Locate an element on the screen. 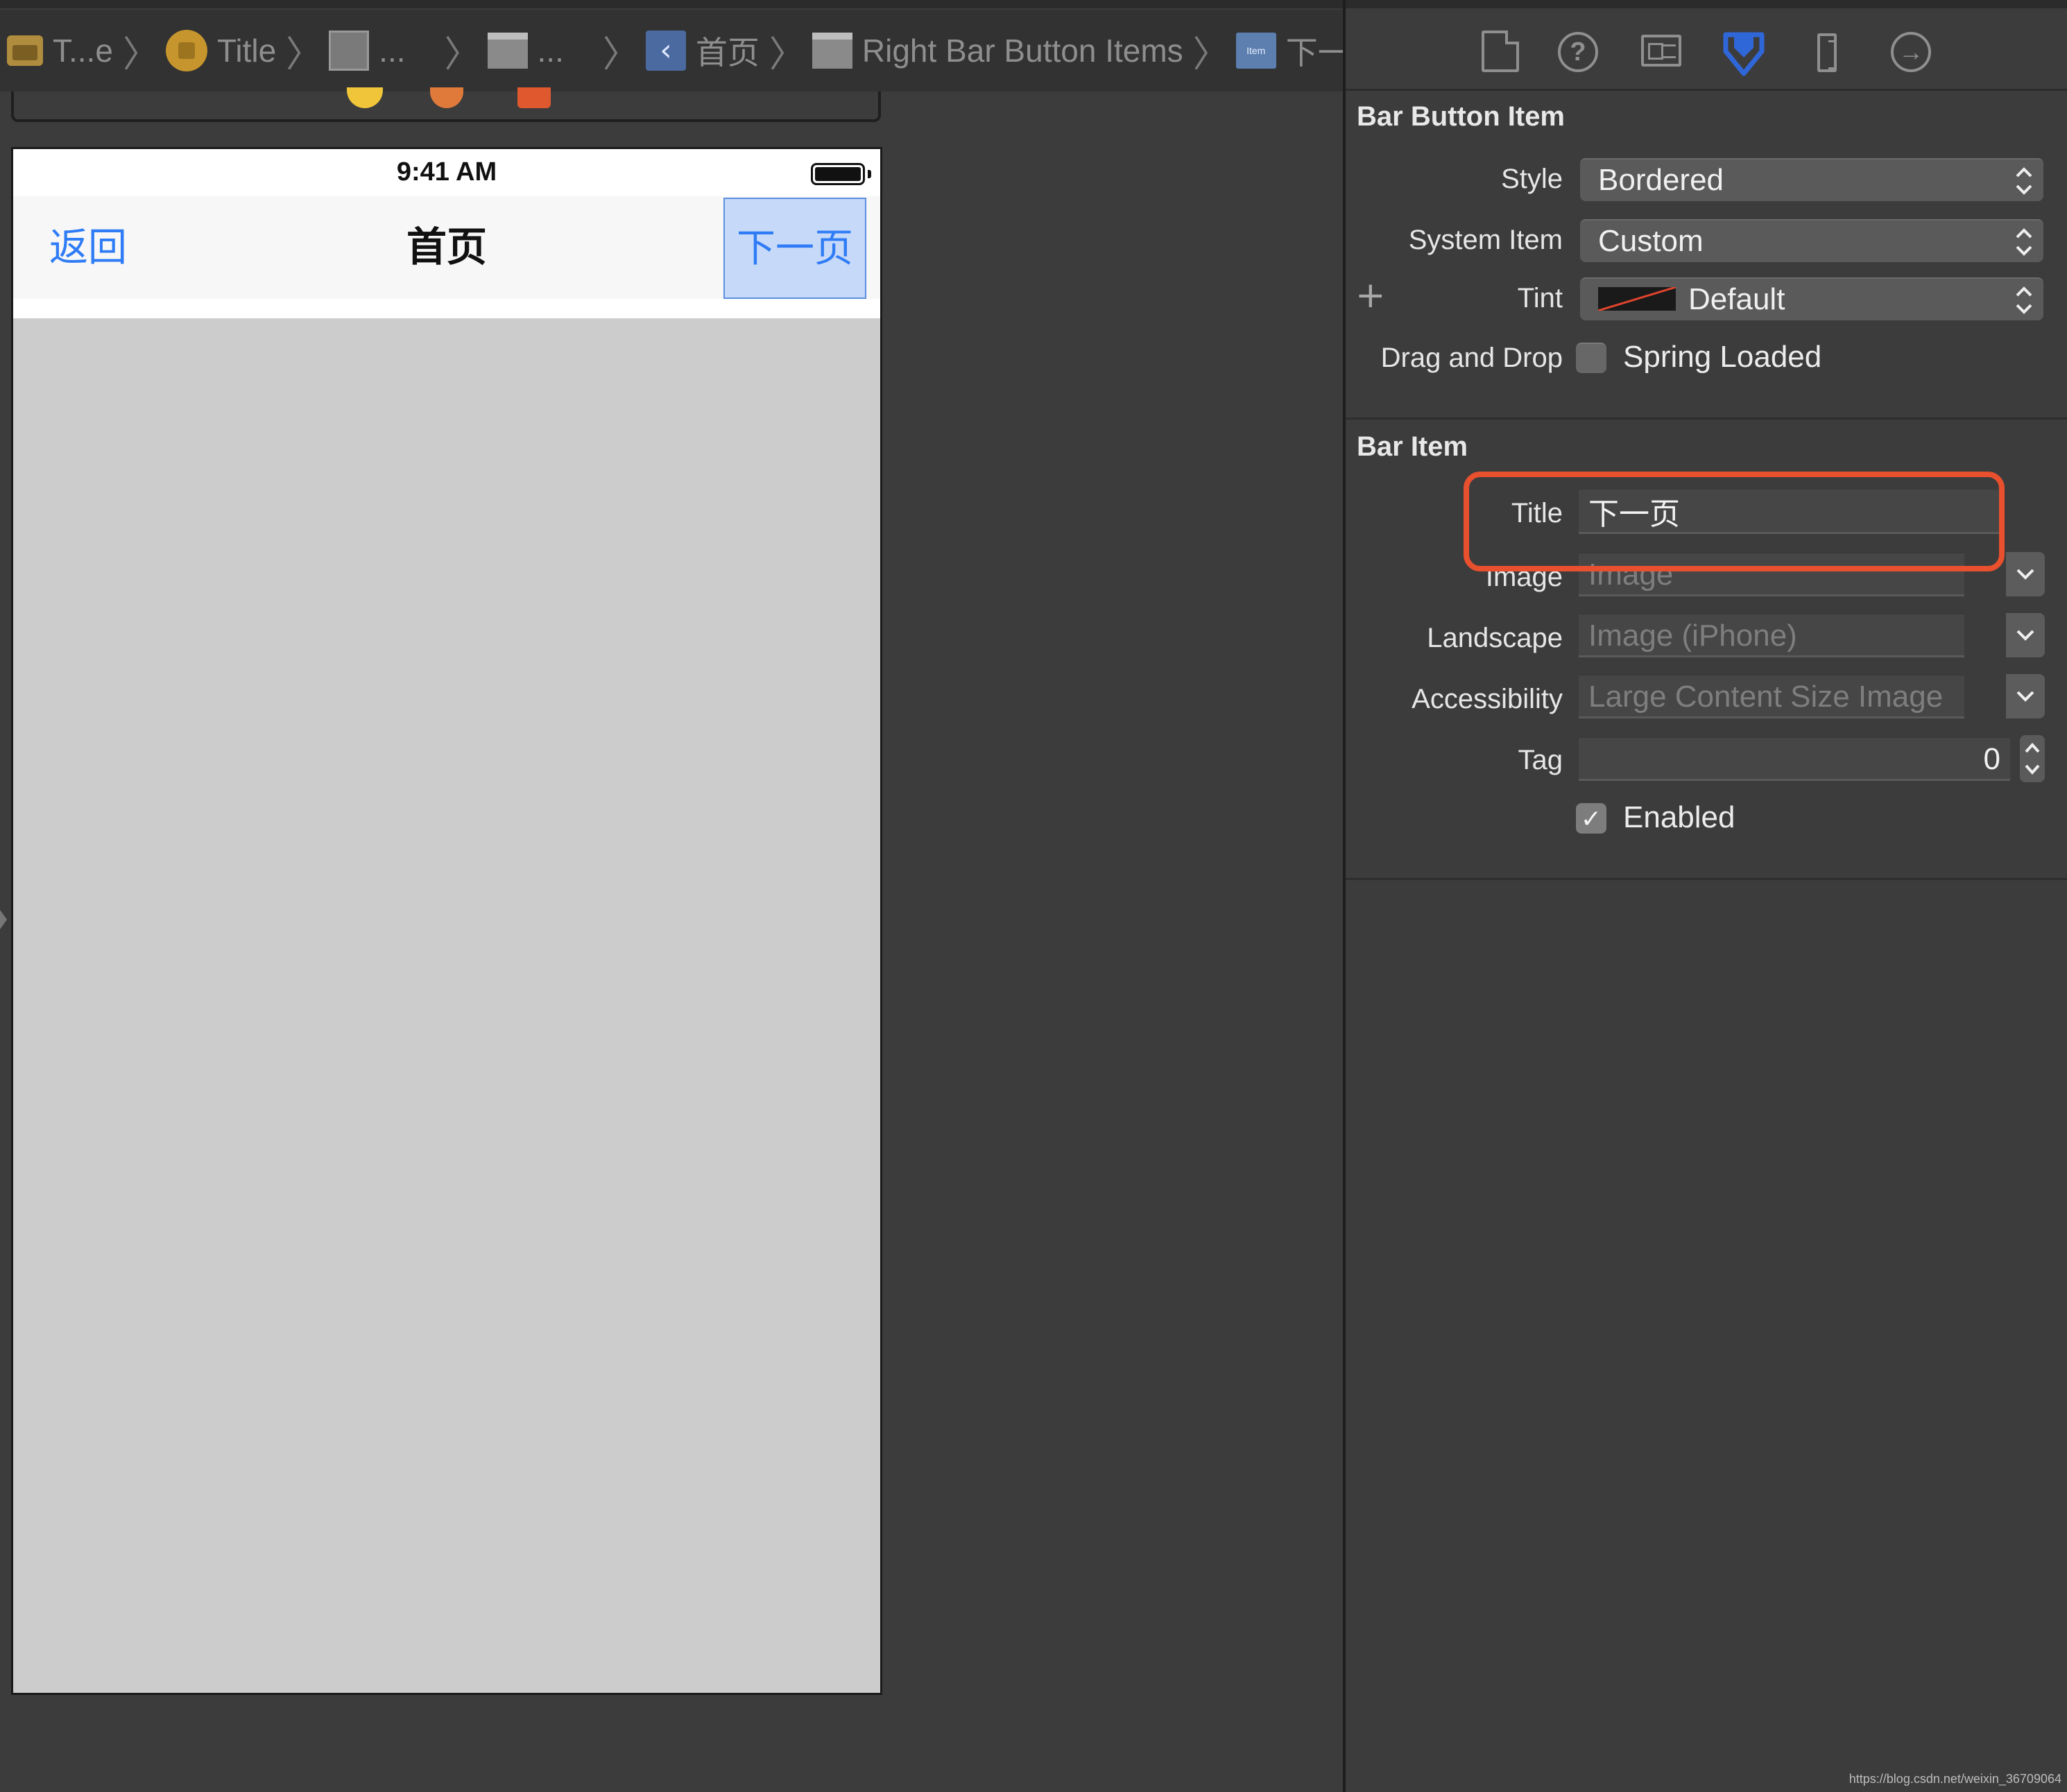  enabled-checkbox: ✓ is located at coordinates (1591, 818).